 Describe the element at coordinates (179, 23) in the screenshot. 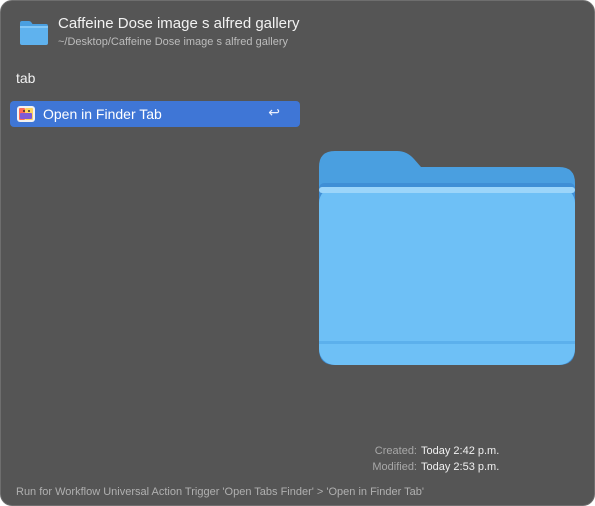

I see `item-title: Caffeine Dose image s alfred gallery` at that location.